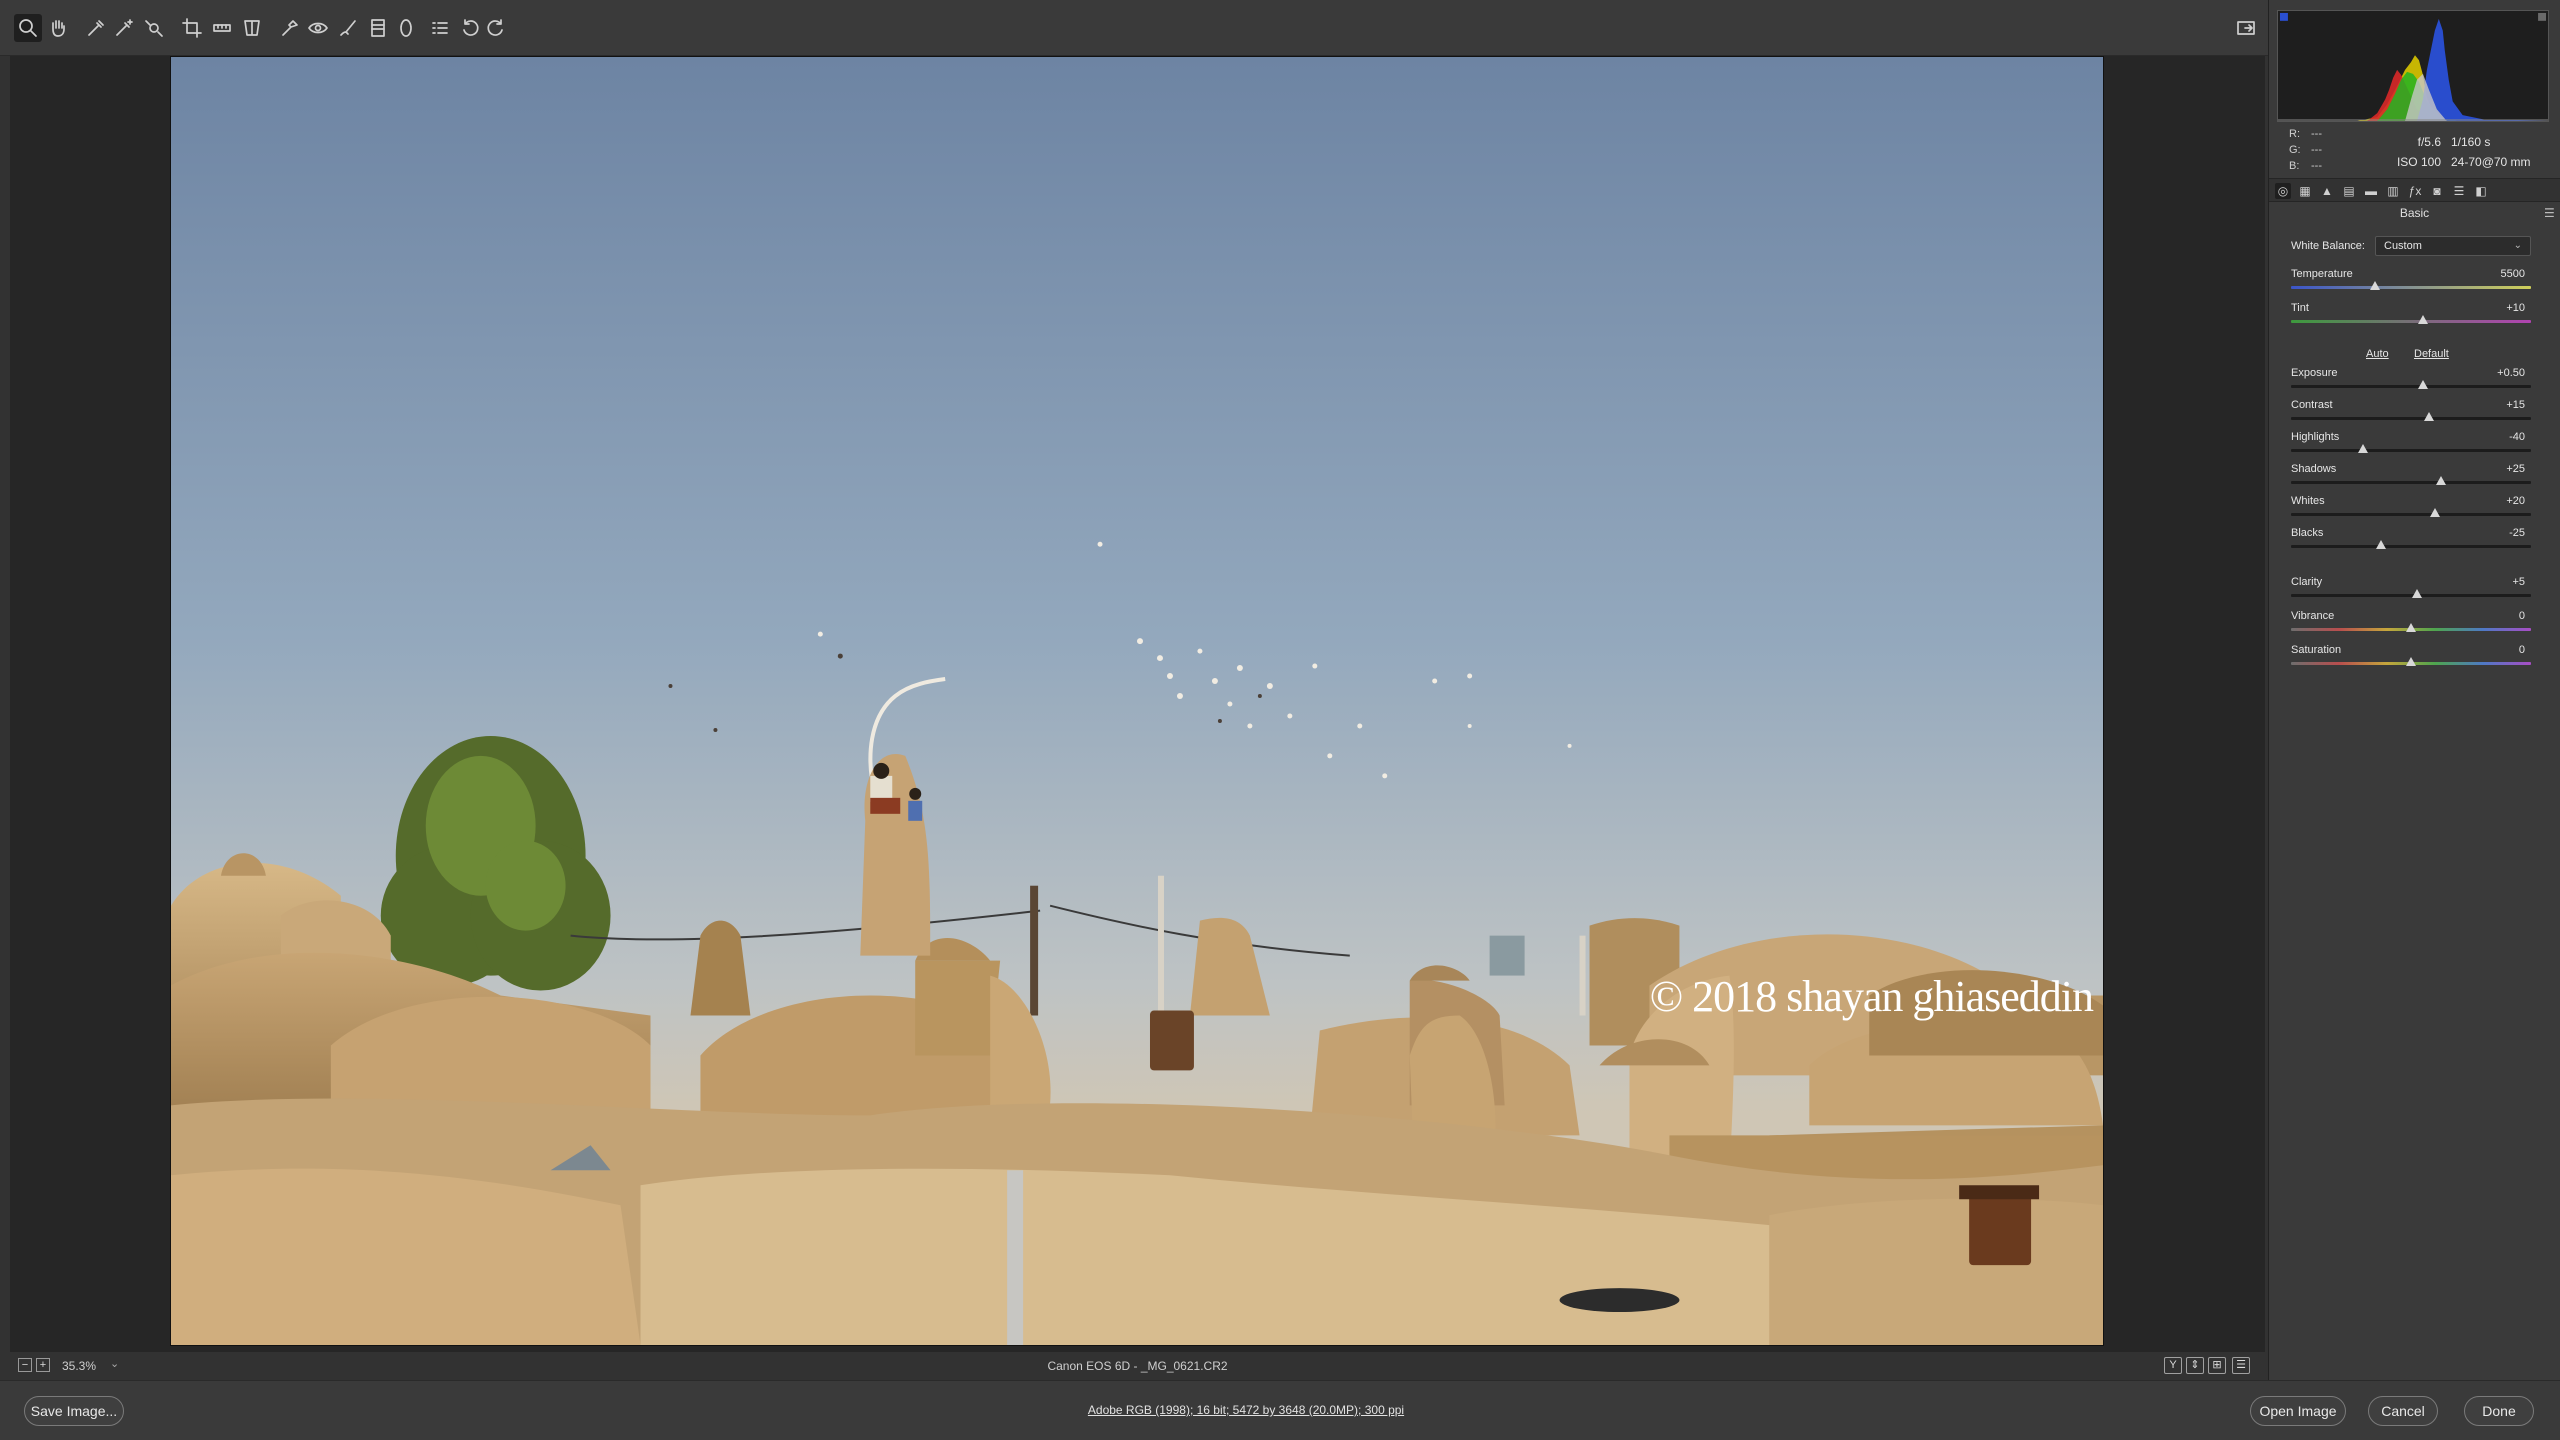 This screenshot has width=2560, height=1440. What do you see at coordinates (2411, 477) in the screenshot?
I see `shadows-slider: Shadows +25` at bounding box center [2411, 477].